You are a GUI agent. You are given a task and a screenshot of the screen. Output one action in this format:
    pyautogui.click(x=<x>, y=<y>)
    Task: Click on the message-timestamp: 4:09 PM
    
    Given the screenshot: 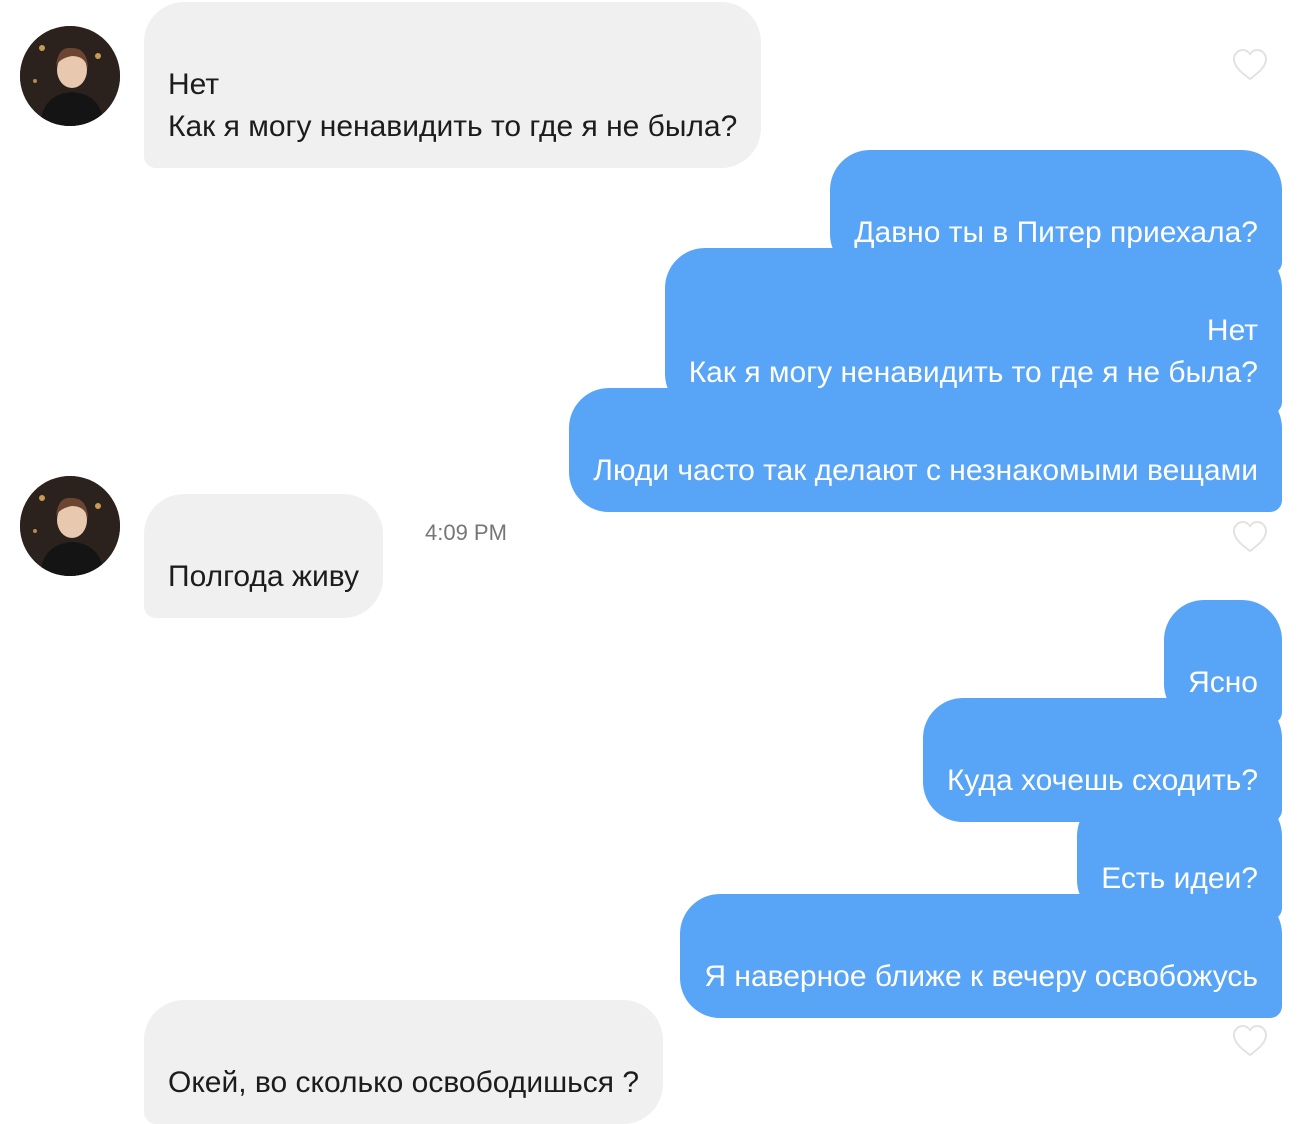 What is the action you would take?
    pyautogui.click(x=466, y=532)
    